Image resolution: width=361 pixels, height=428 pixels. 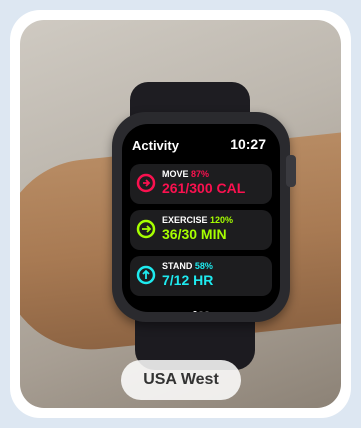 What do you see at coordinates (188, 280) in the screenshot?
I see `stand-value: 7/12 HR` at bounding box center [188, 280].